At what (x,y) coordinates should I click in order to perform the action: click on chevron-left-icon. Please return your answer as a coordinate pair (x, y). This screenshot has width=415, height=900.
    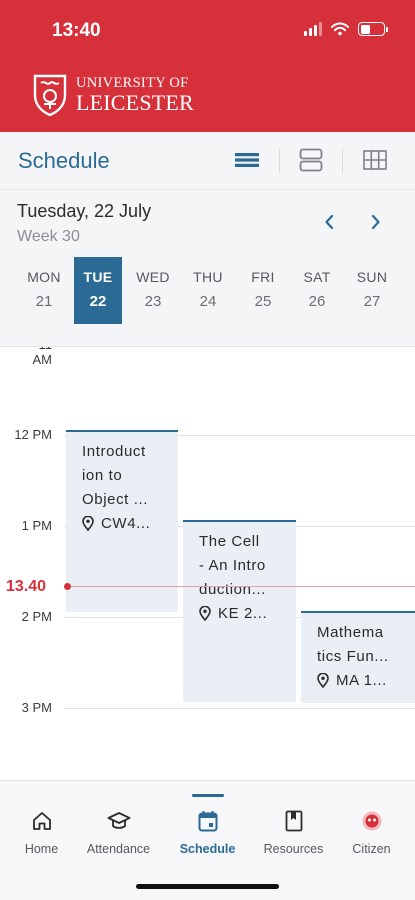
    Looking at the image, I should click on (329, 222).